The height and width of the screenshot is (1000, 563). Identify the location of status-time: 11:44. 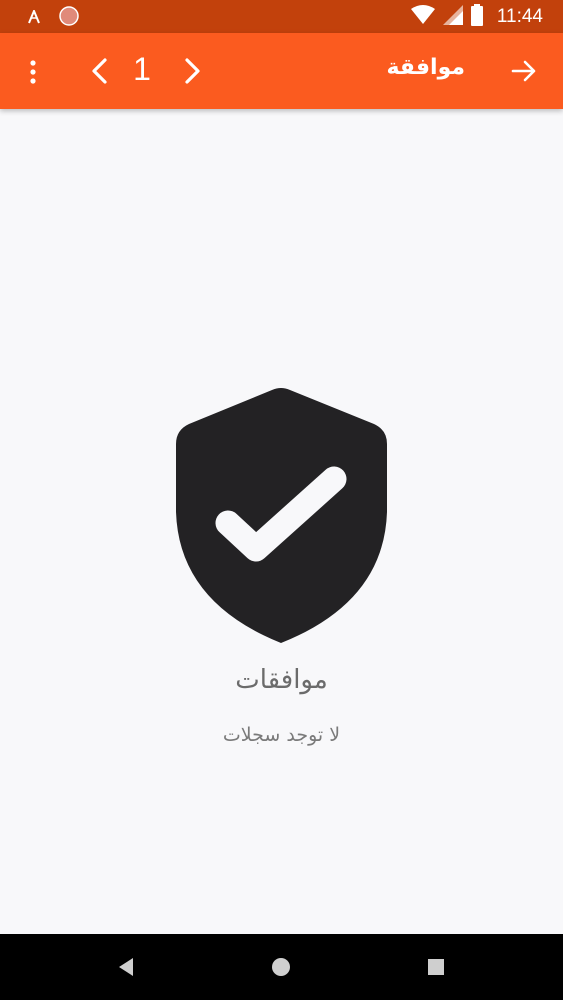
(519, 16).